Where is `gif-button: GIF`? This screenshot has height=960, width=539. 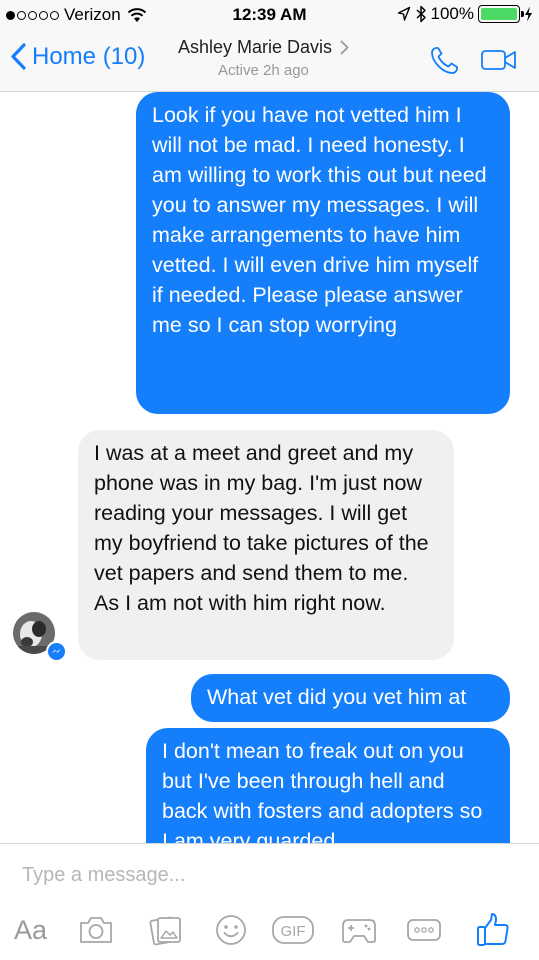
gif-button: GIF is located at coordinates (293, 930).